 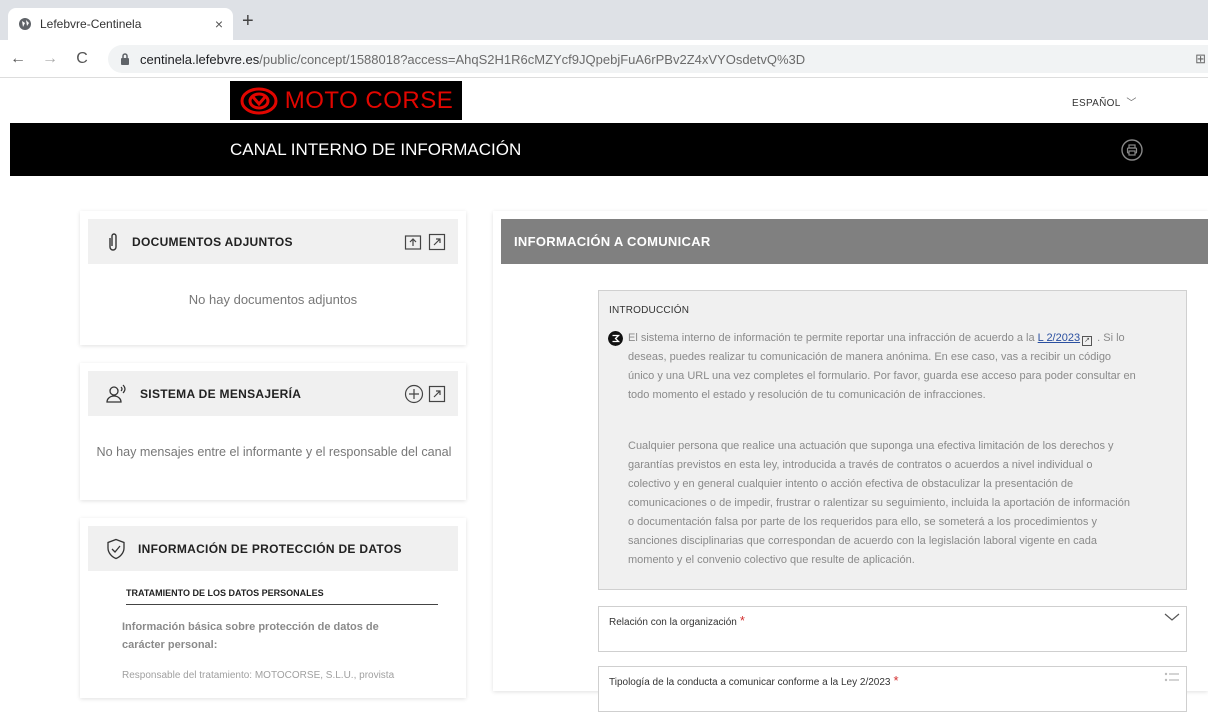 What do you see at coordinates (25, 24) in the screenshot?
I see `globe-icon` at bounding box center [25, 24].